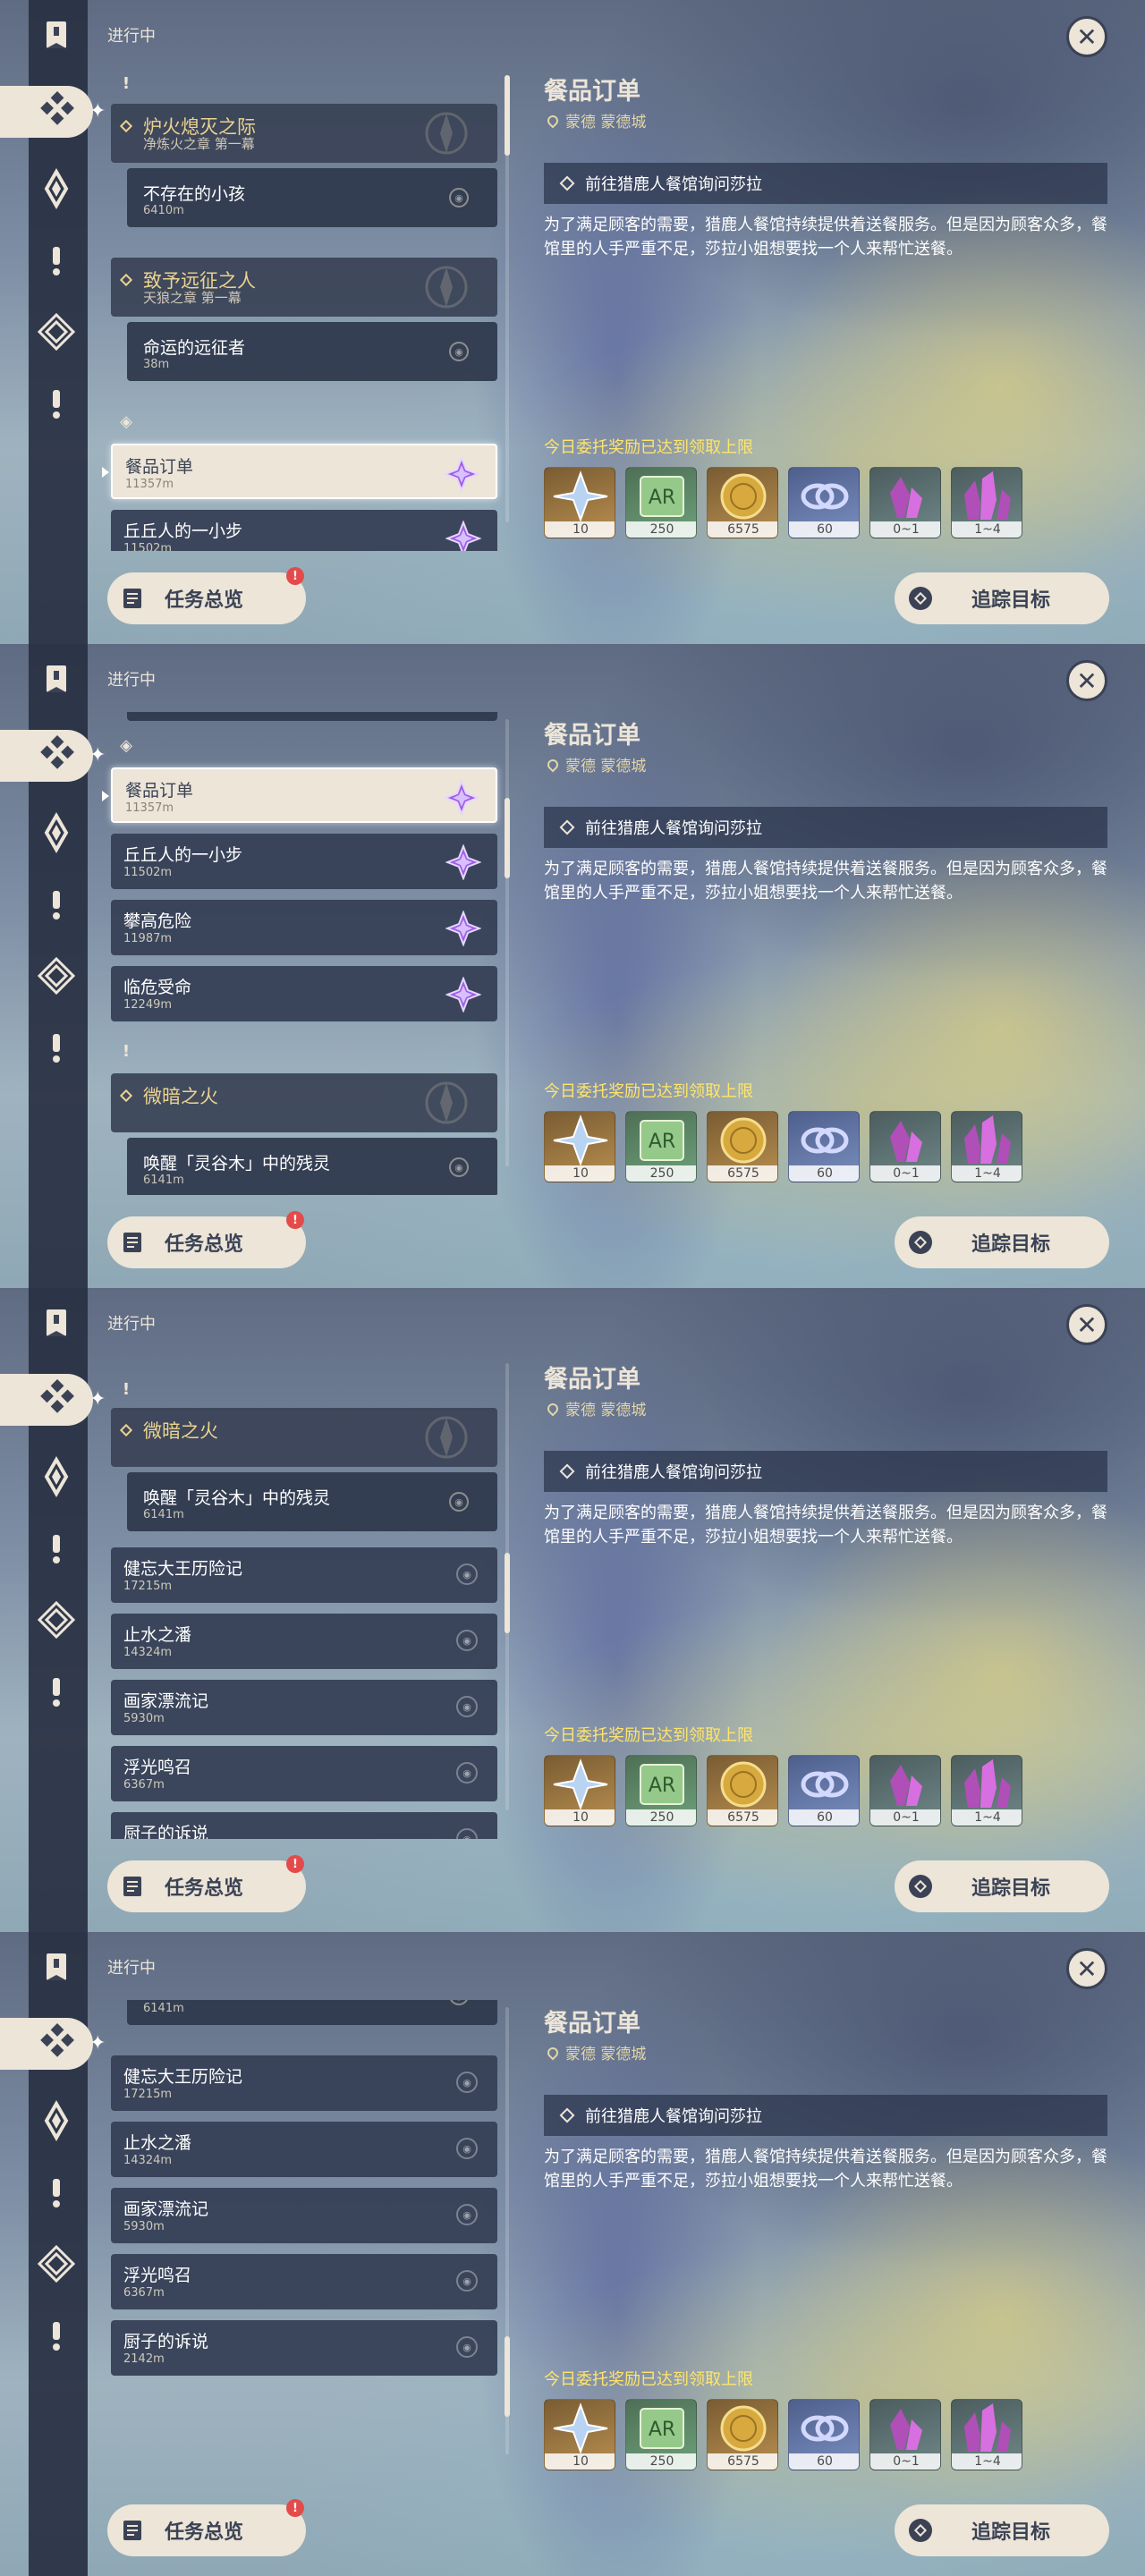 The width and height of the screenshot is (1145, 2576). I want to click on quest-group: 炉火熄灭之际 净炼火之章 第一幕, so click(304, 133).